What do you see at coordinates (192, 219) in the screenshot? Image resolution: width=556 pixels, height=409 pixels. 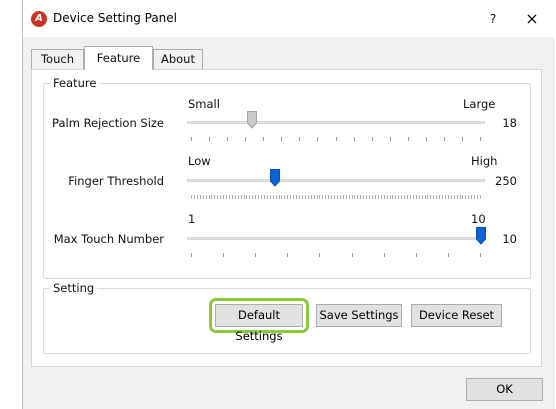 I see `touch-min-label: 1` at bounding box center [192, 219].